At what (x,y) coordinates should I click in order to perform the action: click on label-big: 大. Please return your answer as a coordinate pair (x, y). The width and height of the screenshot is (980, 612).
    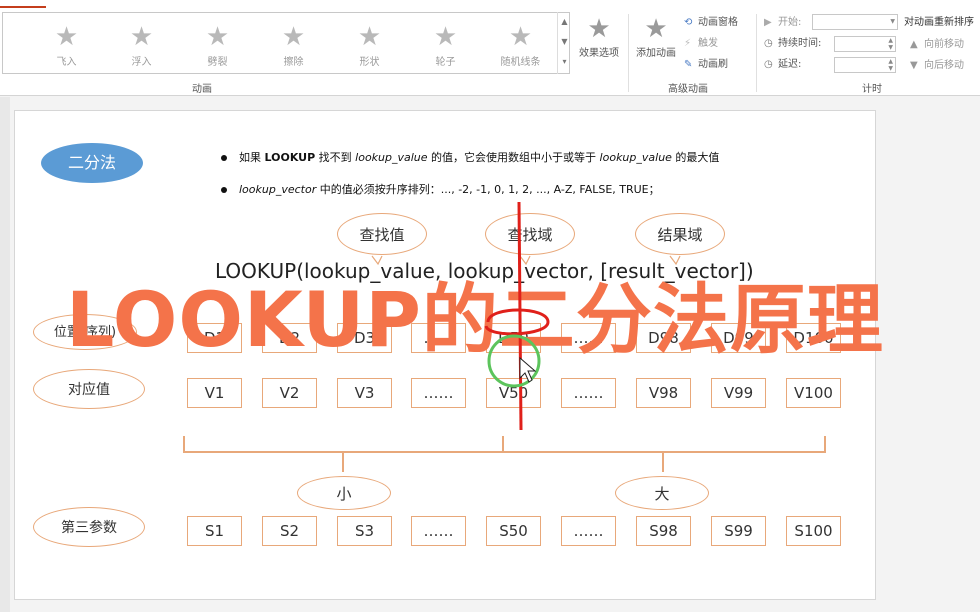
    Looking at the image, I should click on (662, 493).